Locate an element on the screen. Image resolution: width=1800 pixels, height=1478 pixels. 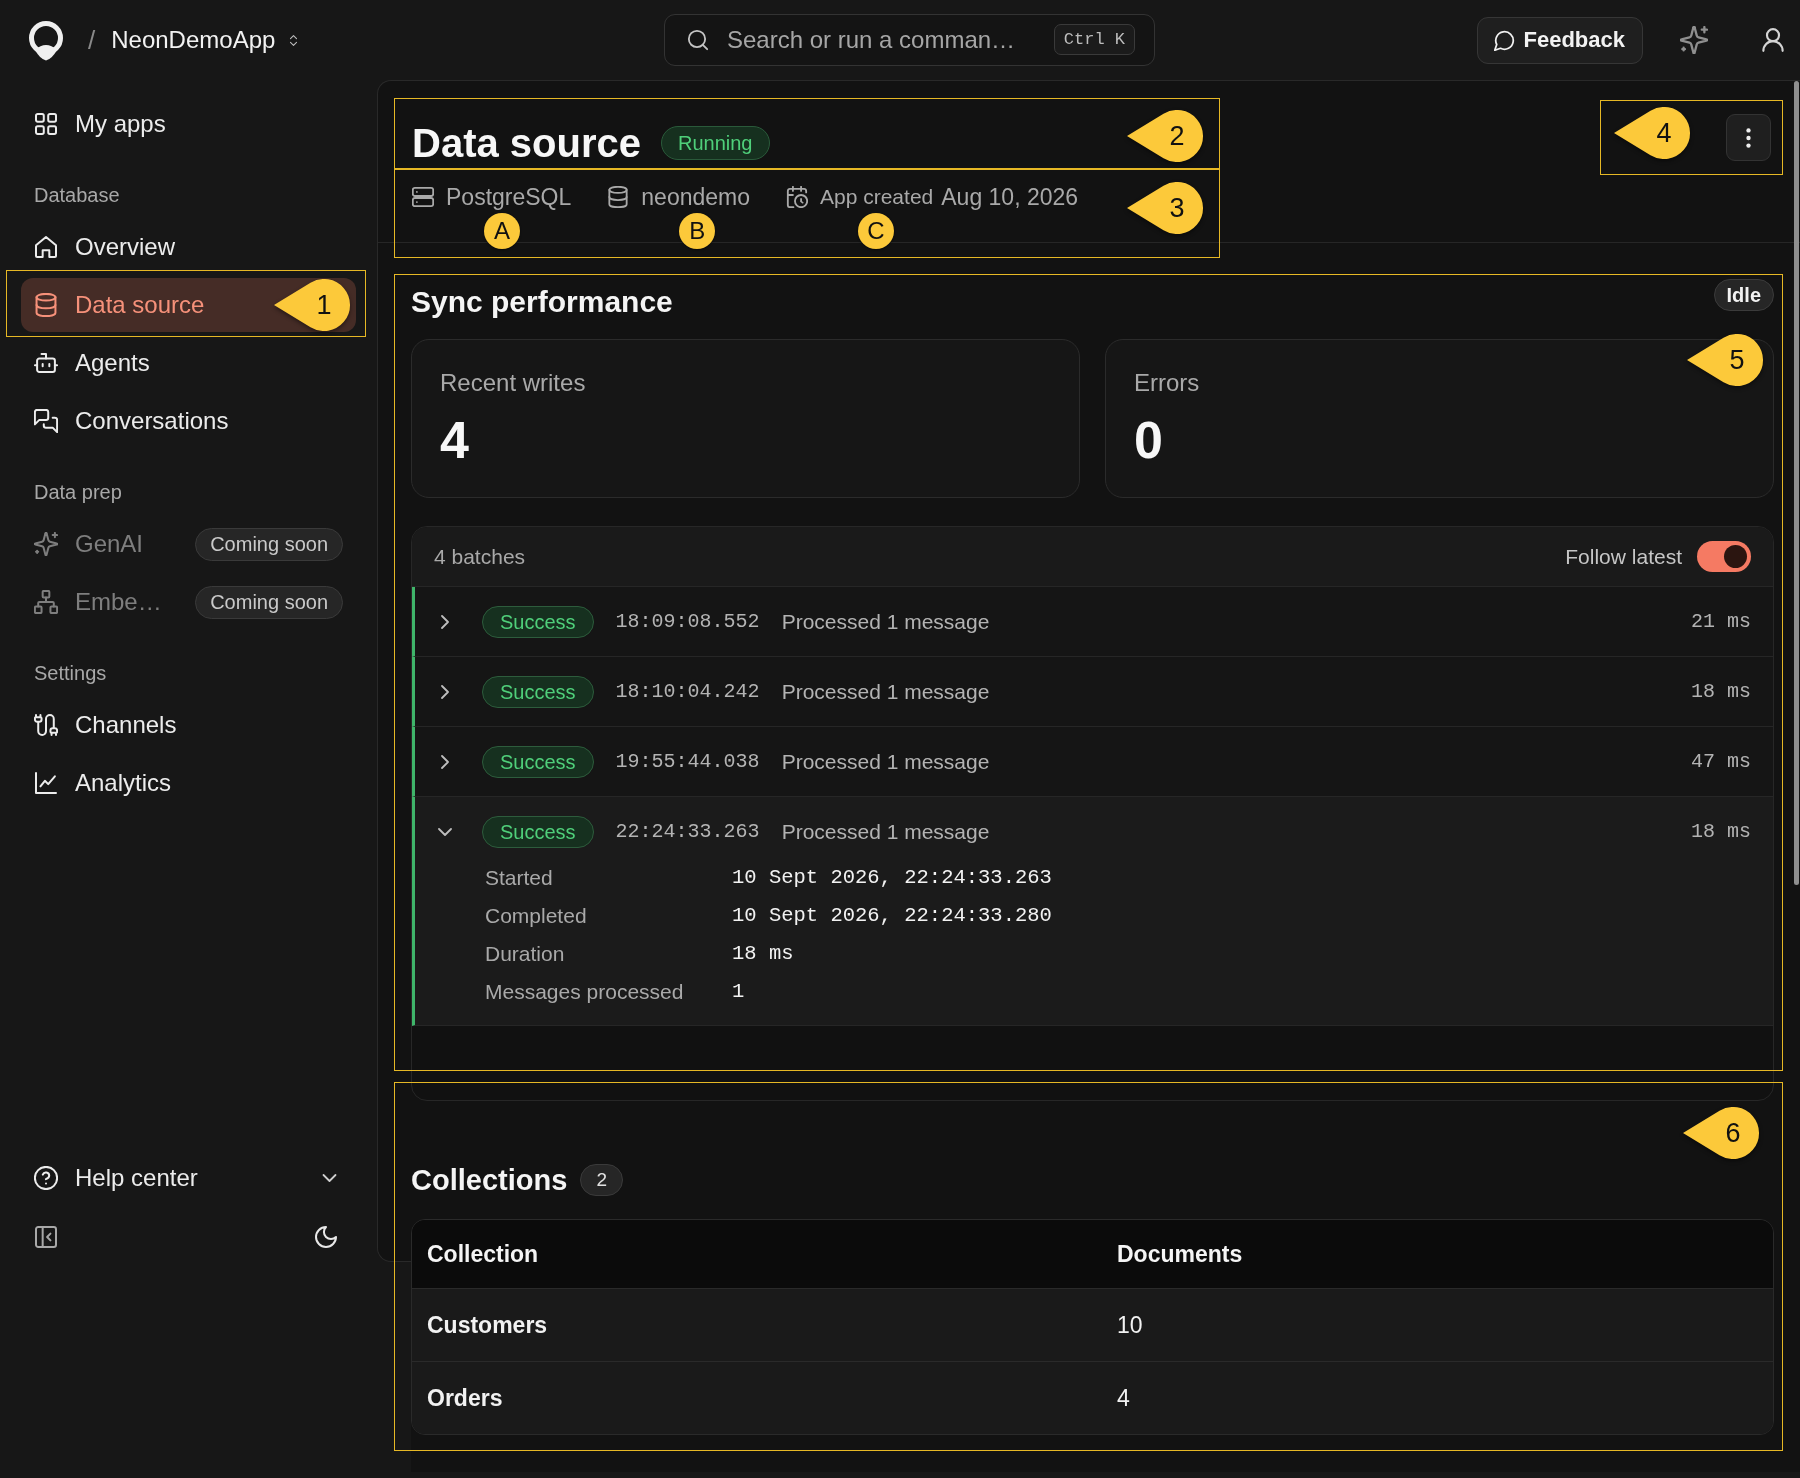
chat-bubble-icon is located at coordinates (1504, 40).